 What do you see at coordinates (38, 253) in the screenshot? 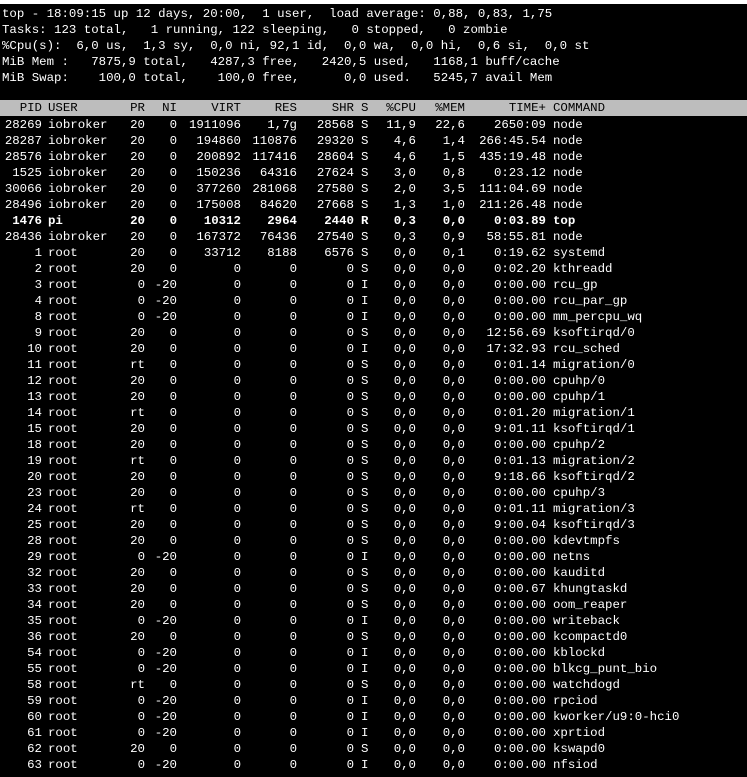
I see `process-pid: 1` at bounding box center [38, 253].